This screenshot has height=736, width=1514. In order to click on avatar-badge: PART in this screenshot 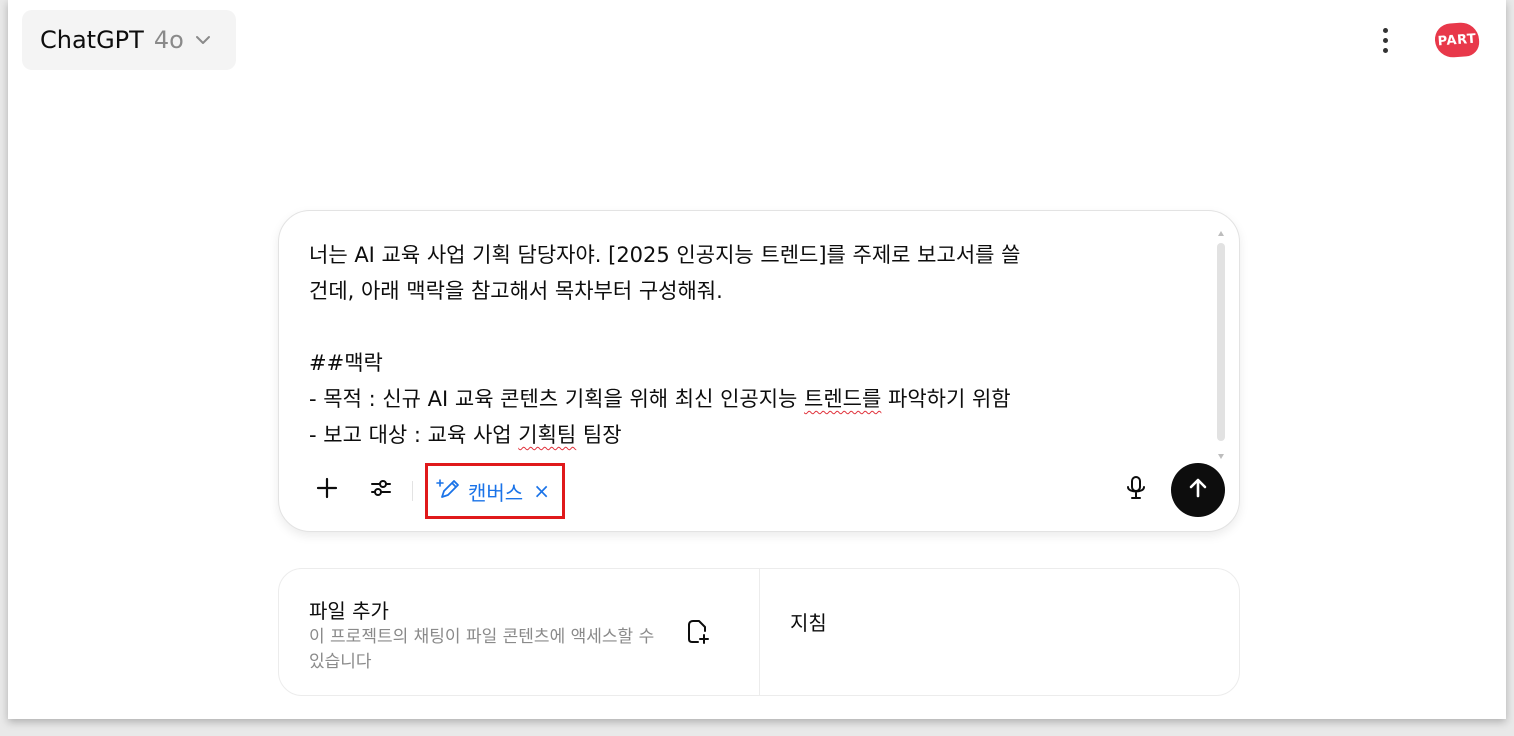, I will do `click(1457, 40)`.